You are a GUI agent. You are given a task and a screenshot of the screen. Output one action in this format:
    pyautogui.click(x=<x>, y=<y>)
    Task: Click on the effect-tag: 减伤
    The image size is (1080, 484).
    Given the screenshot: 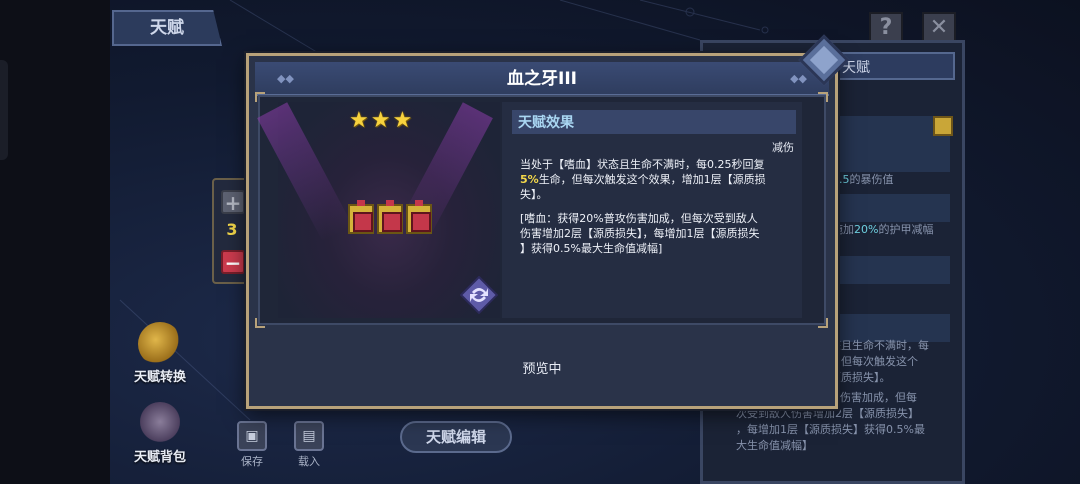 What is the action you would take?
    pyautogui.click(x=783, y=147)
    